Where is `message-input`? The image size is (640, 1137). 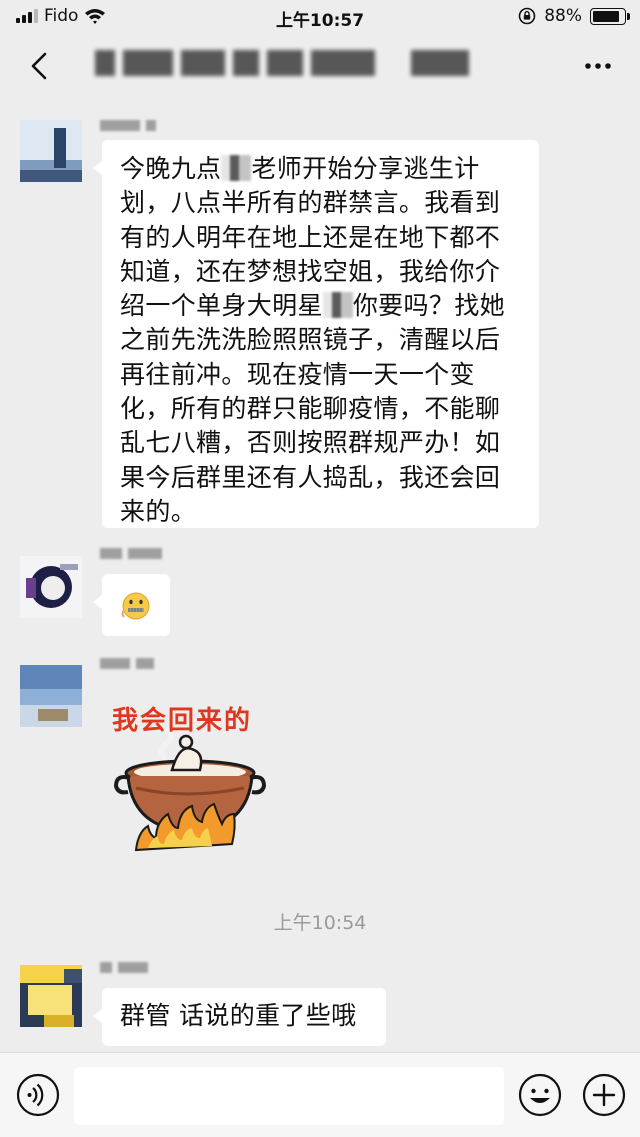
message-input is located at coordinates (289, 1096).